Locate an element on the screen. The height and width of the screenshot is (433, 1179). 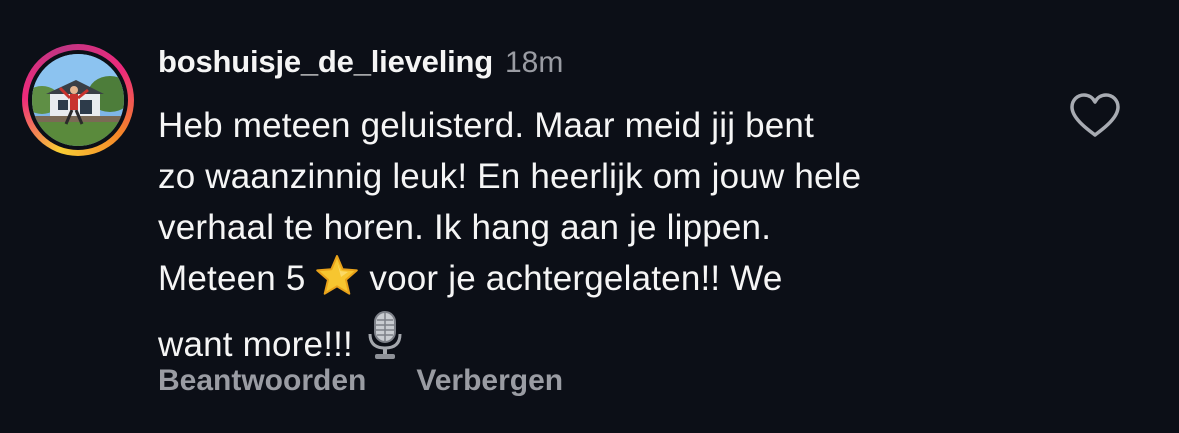
hide-button: Verbergen is located at coordinates (489, 381).